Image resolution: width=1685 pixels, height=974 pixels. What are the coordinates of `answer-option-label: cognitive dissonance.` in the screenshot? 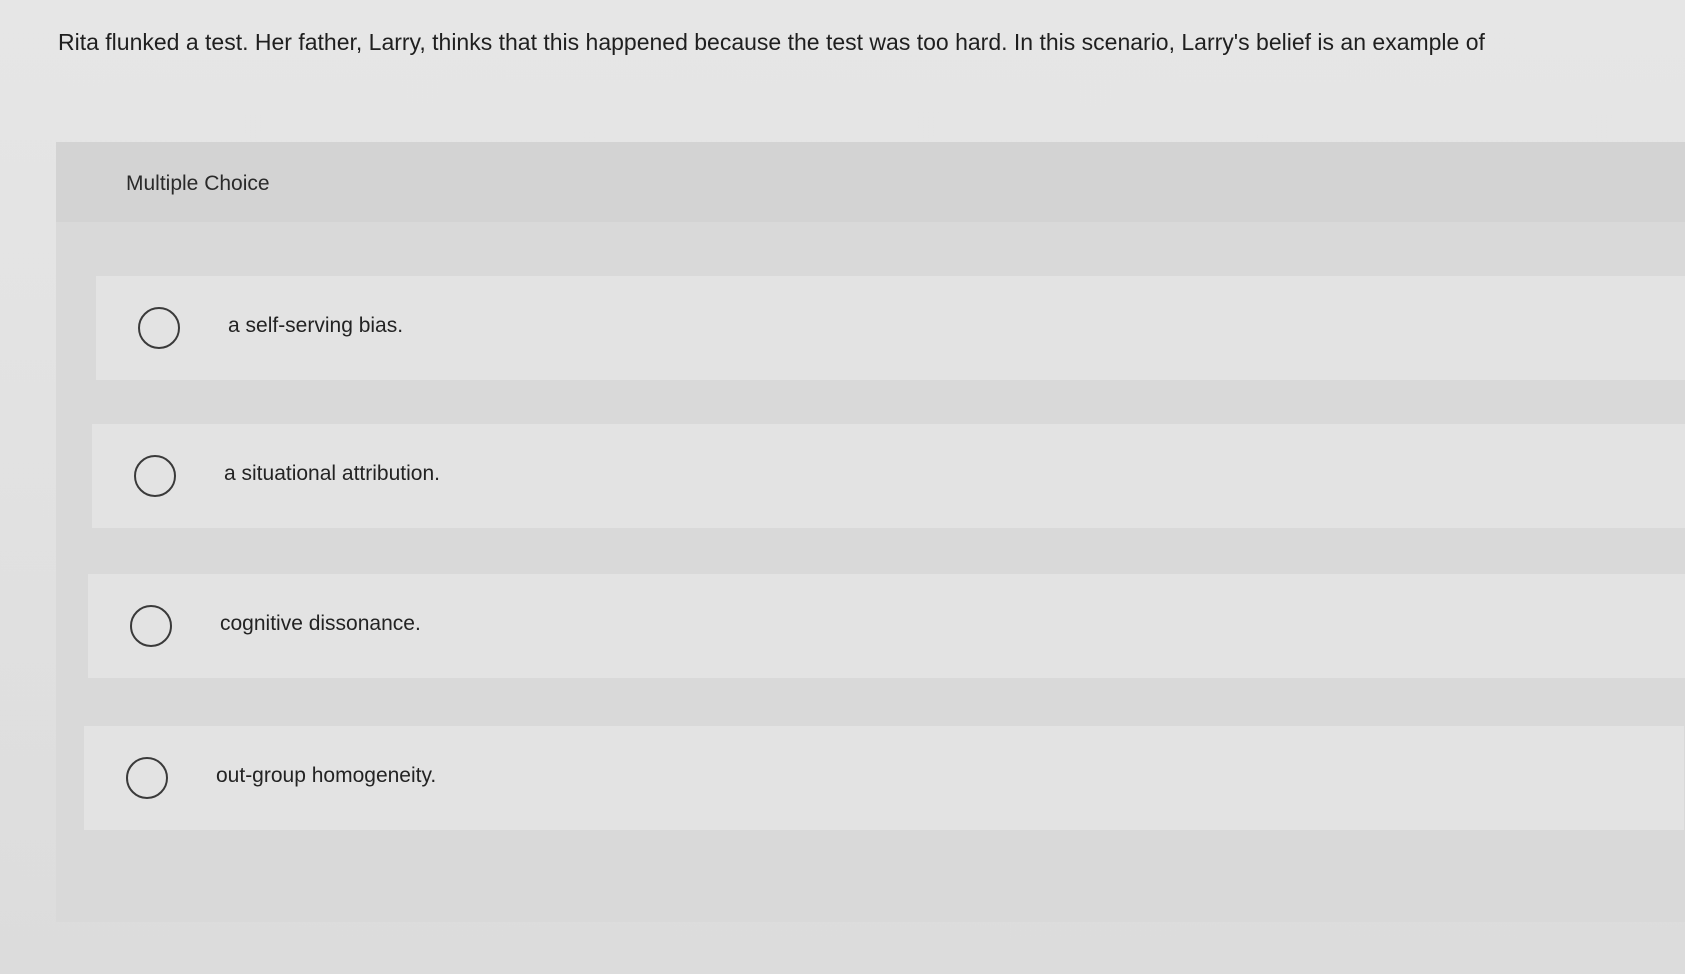 It's located at (320, 623).